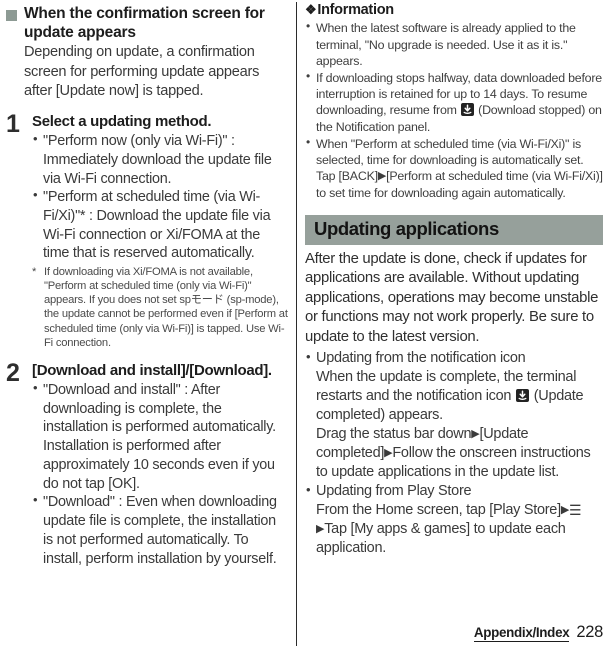 The image size is (607, 648). I want to click on bullet-heading: Updating from Play Store, so click(394, 490).